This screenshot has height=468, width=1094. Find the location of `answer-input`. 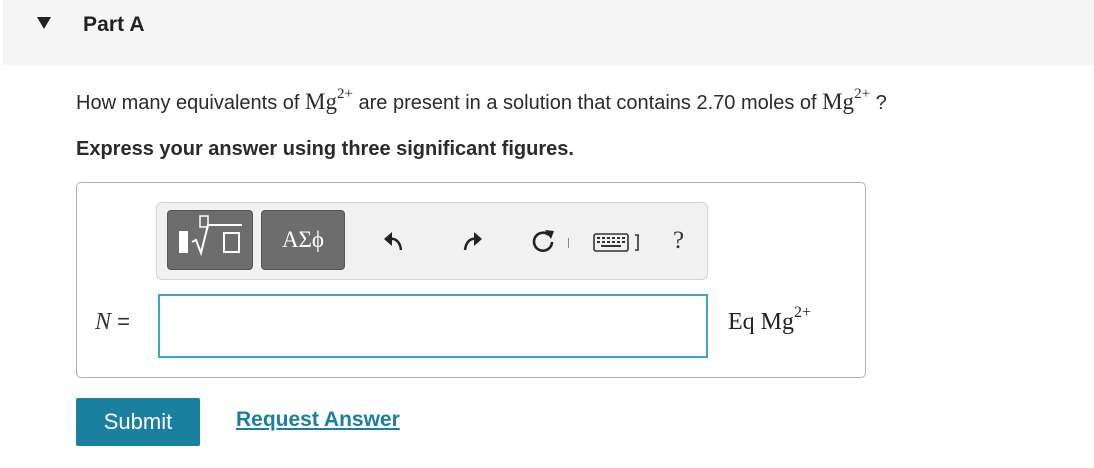

answer-input is located at coordinates (433, 326).